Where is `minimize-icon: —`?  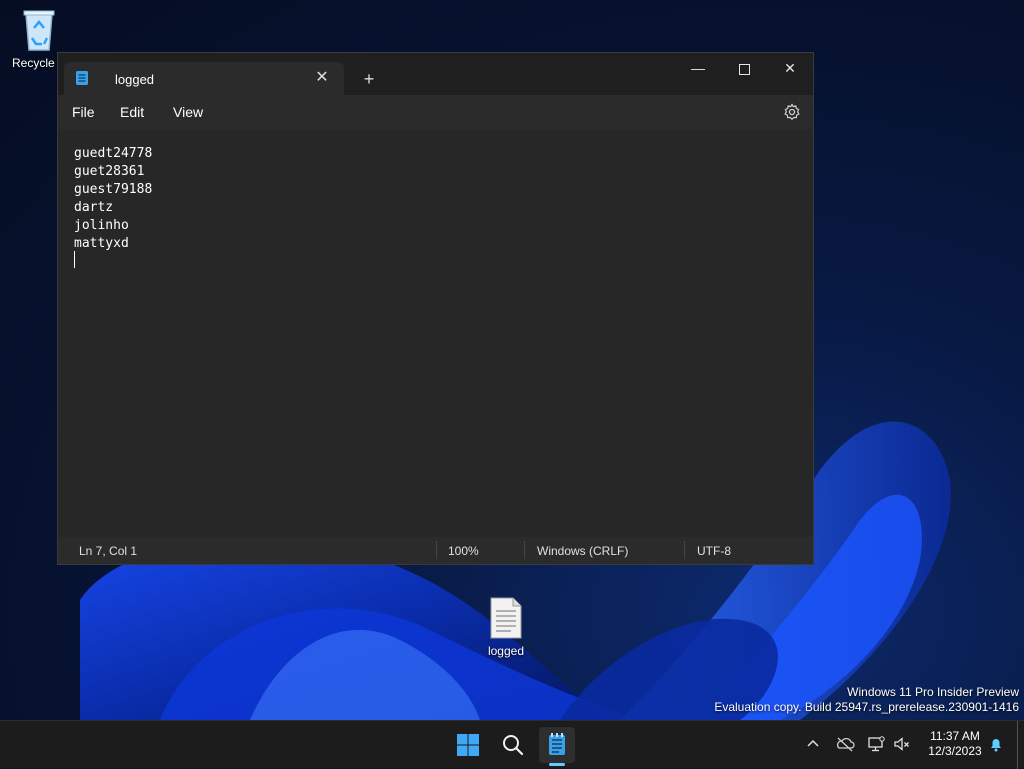 minimize-icon: — is located at coordinates (698, 68).